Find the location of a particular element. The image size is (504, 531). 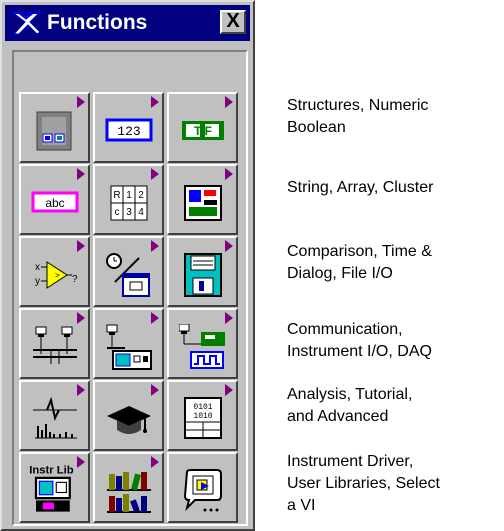

time-dialog-button is located at coordinates (128, 271).